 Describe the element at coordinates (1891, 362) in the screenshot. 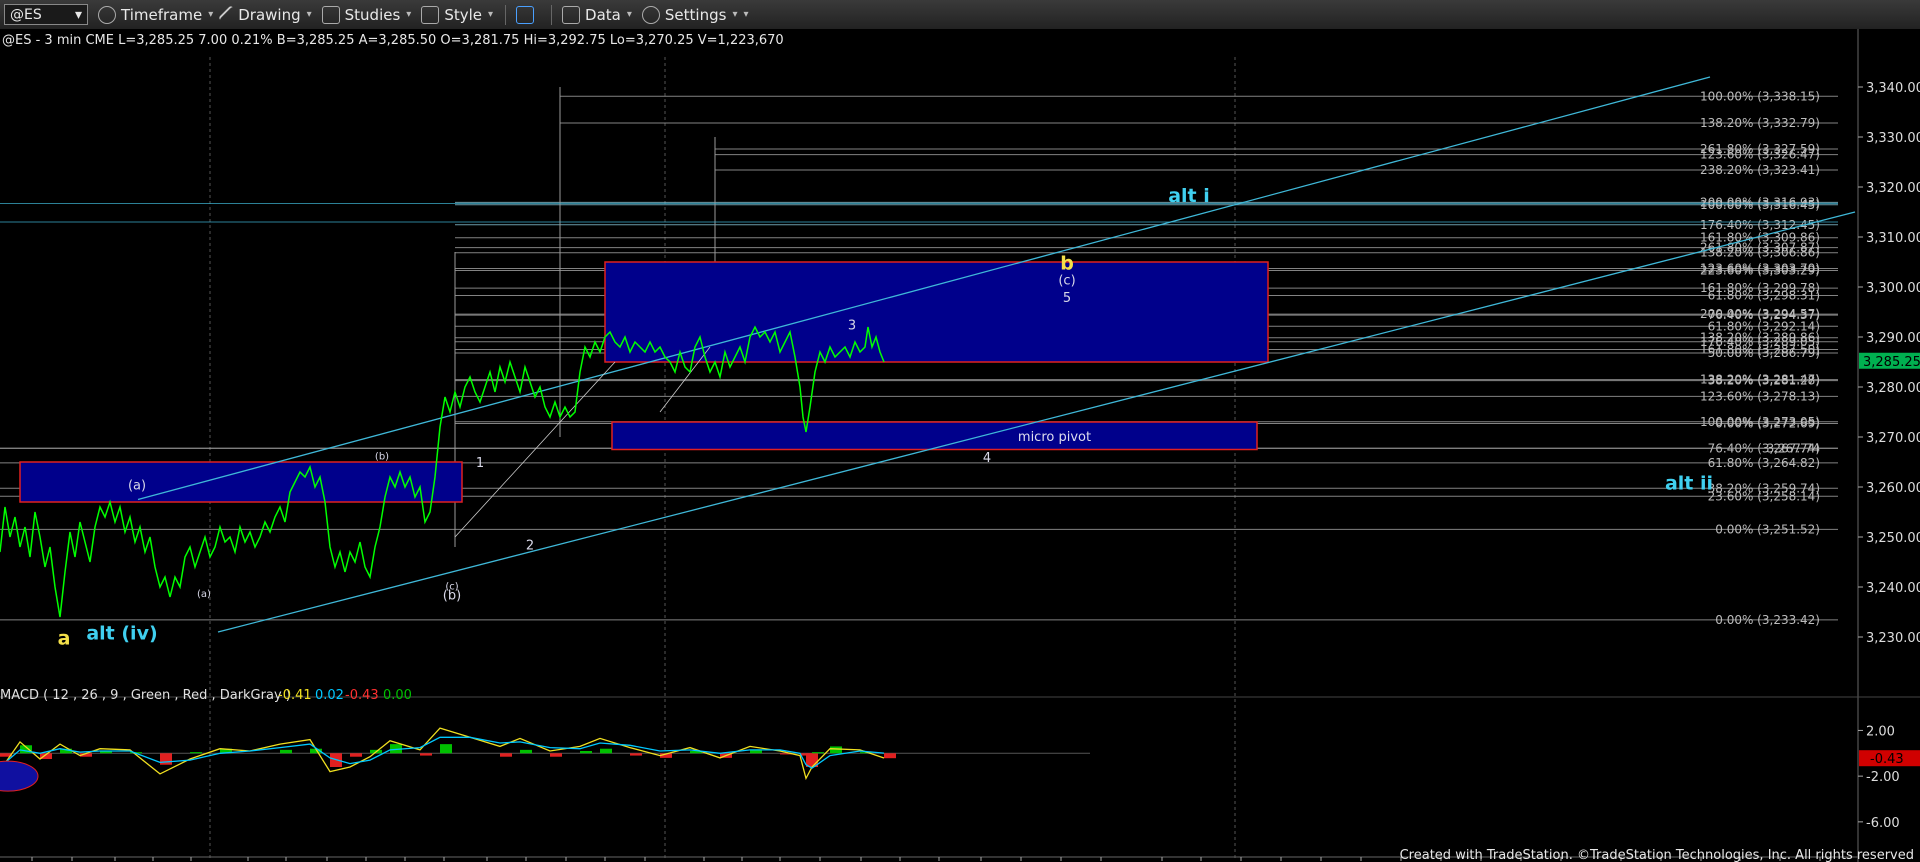

I see `last-price-label: 3,285.25` at that location.